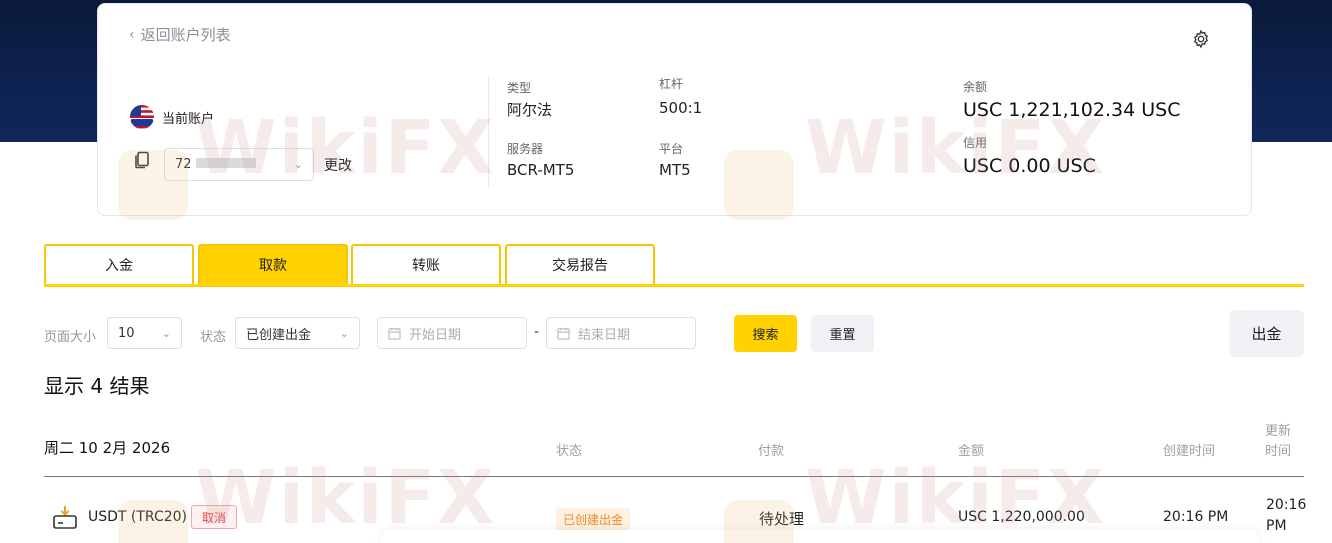 This screenshot has height=543, width=1332. I want to click on platform-label: 平台, so click(671, 149).